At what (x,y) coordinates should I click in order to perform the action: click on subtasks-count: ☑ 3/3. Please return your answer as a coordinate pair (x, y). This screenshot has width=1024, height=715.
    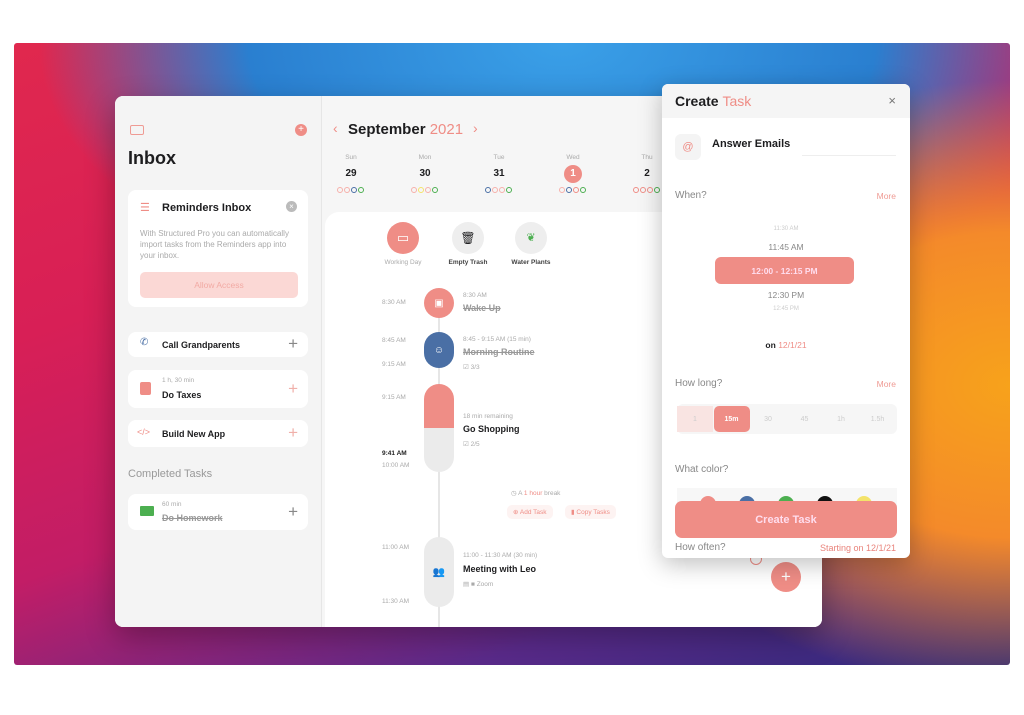
    Looking at the image, I should click on (471, 367).